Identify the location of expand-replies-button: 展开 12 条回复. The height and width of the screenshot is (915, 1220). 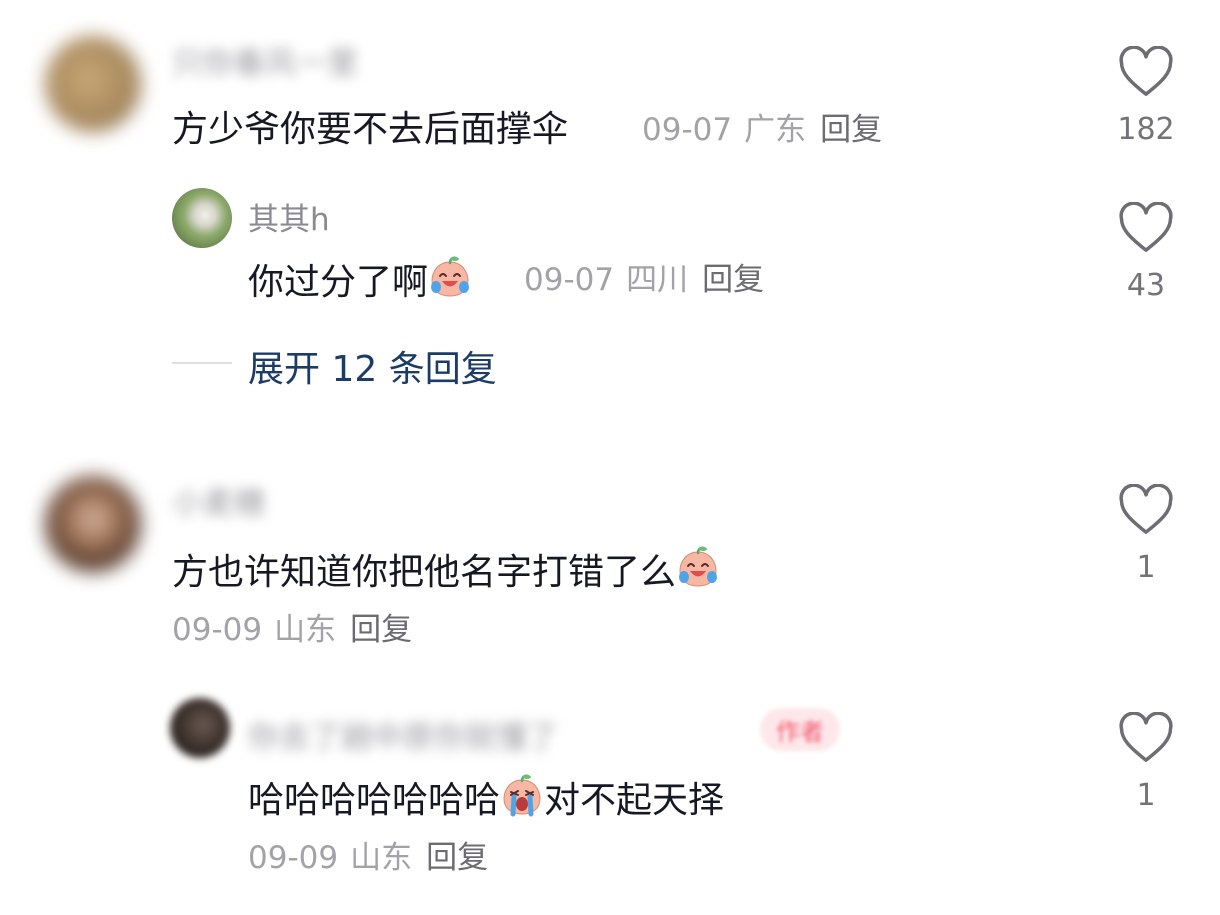
(372, 366).